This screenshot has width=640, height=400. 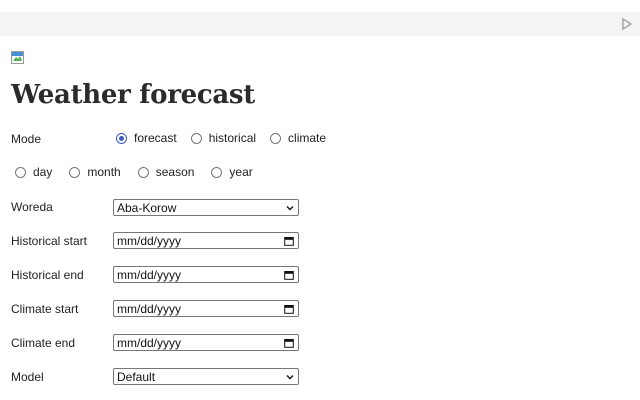 I want to click on mode-option-climate: climate, so click(x=298, y=138).